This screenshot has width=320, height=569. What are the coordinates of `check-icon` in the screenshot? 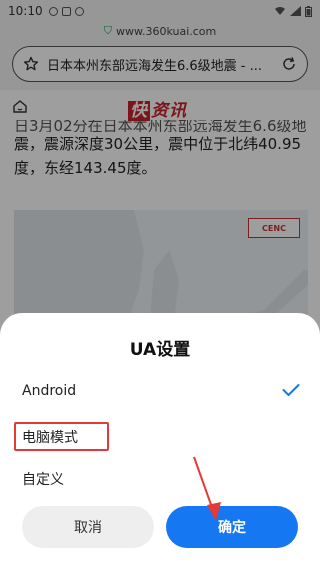 It's located at (291, 390).